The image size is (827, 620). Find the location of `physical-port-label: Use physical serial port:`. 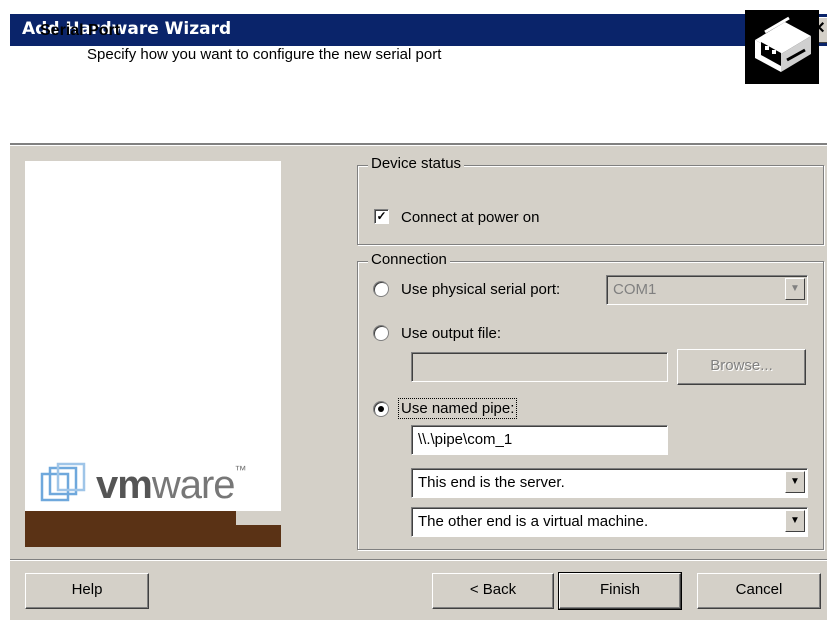

physical-port-label: Use physical serial port: is located at coordinates (480, 289).